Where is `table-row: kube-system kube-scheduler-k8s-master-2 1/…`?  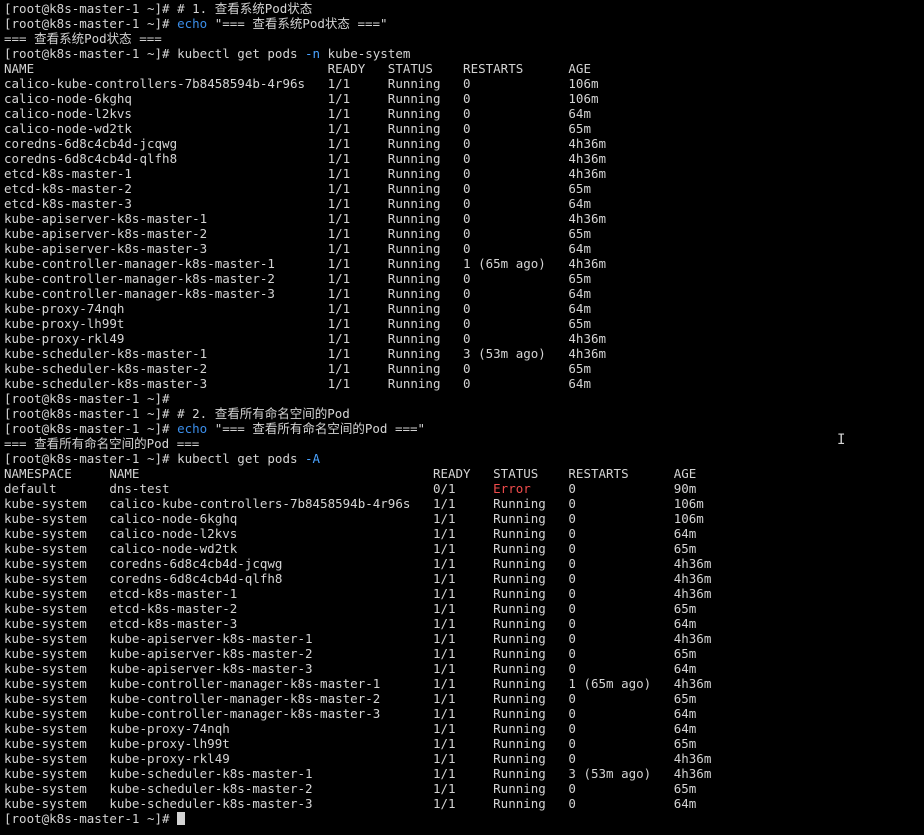
table-row: kube-system kube-scheduler-k8s-master-2 1/… is located at coordinates (464, 788).